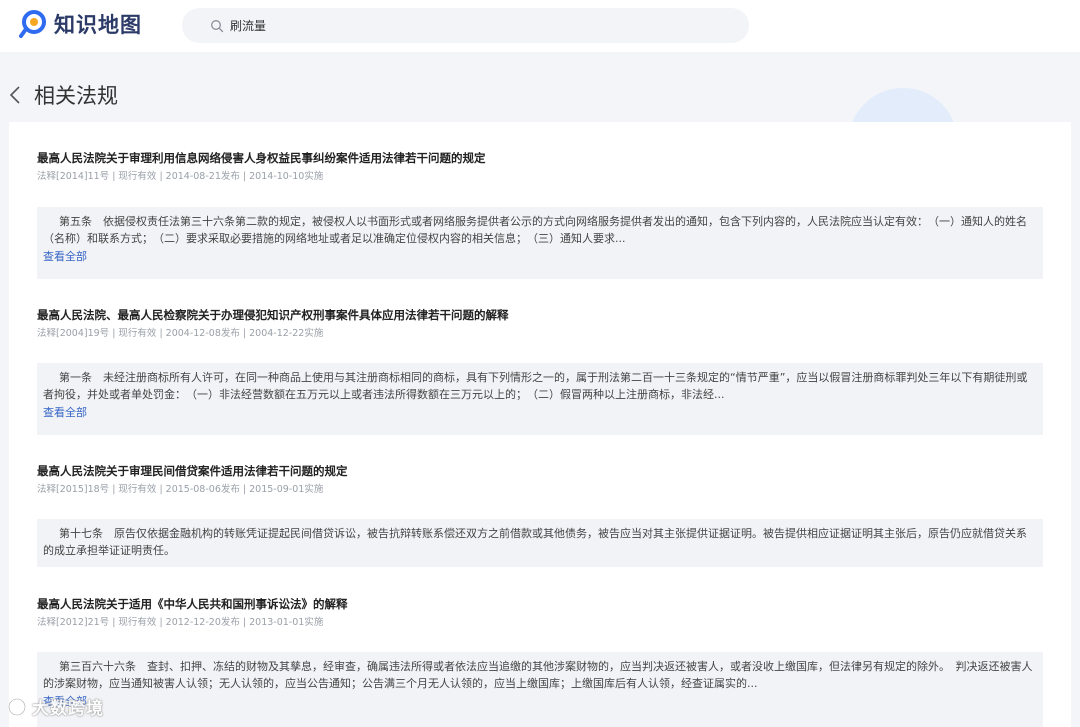 The height and width of the screenshot is (727, 1080). I want to click on top-bar: 知识地图, so click(540, 26).